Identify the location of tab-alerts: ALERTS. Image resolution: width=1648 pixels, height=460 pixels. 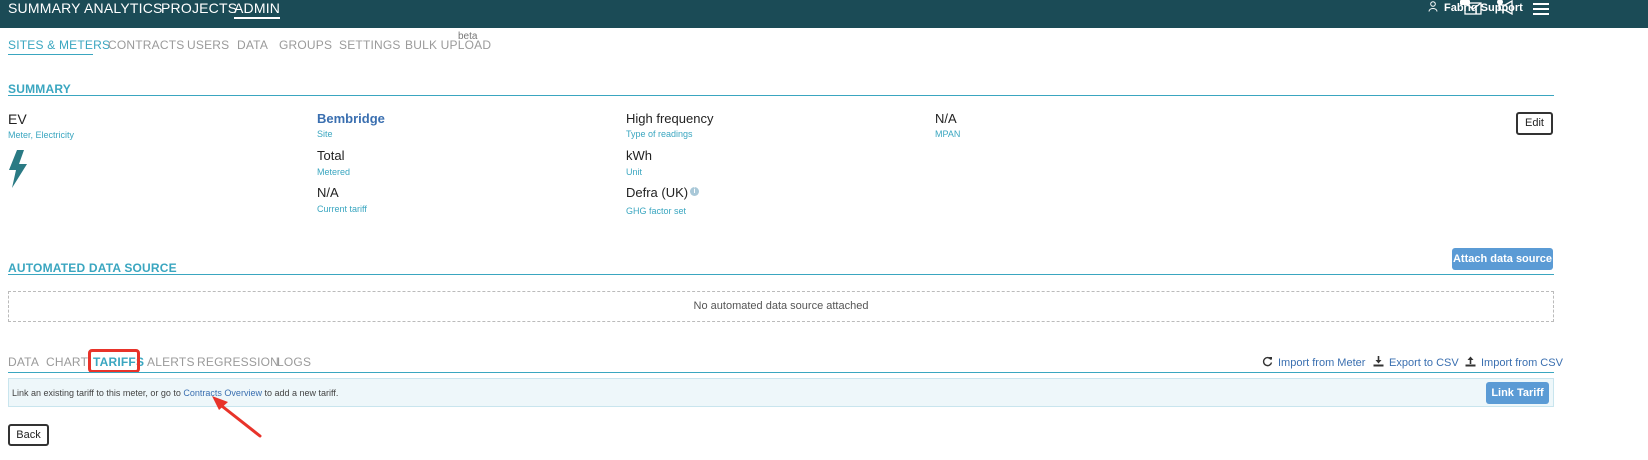
(171, 362).